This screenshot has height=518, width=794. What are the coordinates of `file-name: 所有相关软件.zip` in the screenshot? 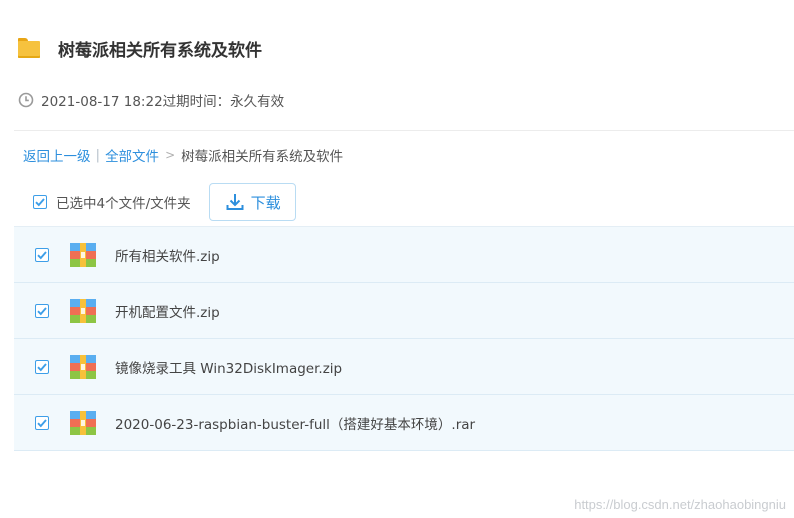 It's located at (167, 255).